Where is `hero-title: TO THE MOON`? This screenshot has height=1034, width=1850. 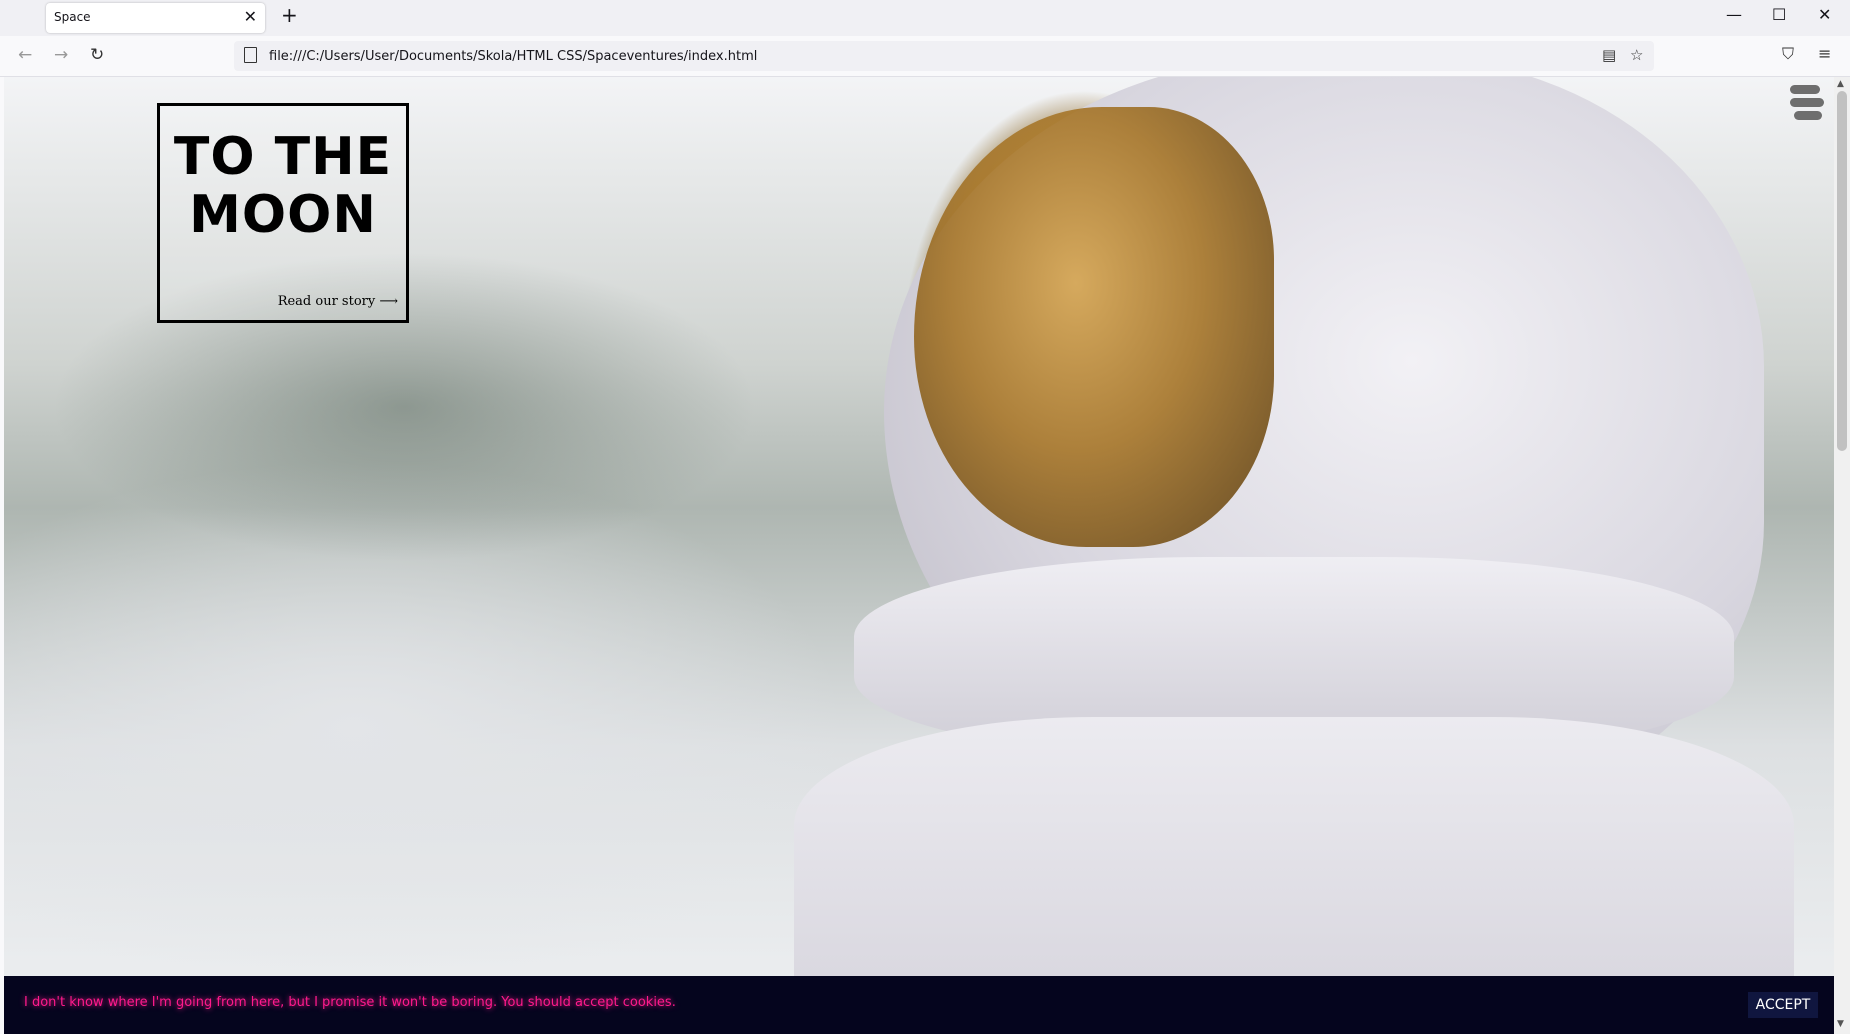 hero-title: TO THE MOON is located at coordinates (283, 186).